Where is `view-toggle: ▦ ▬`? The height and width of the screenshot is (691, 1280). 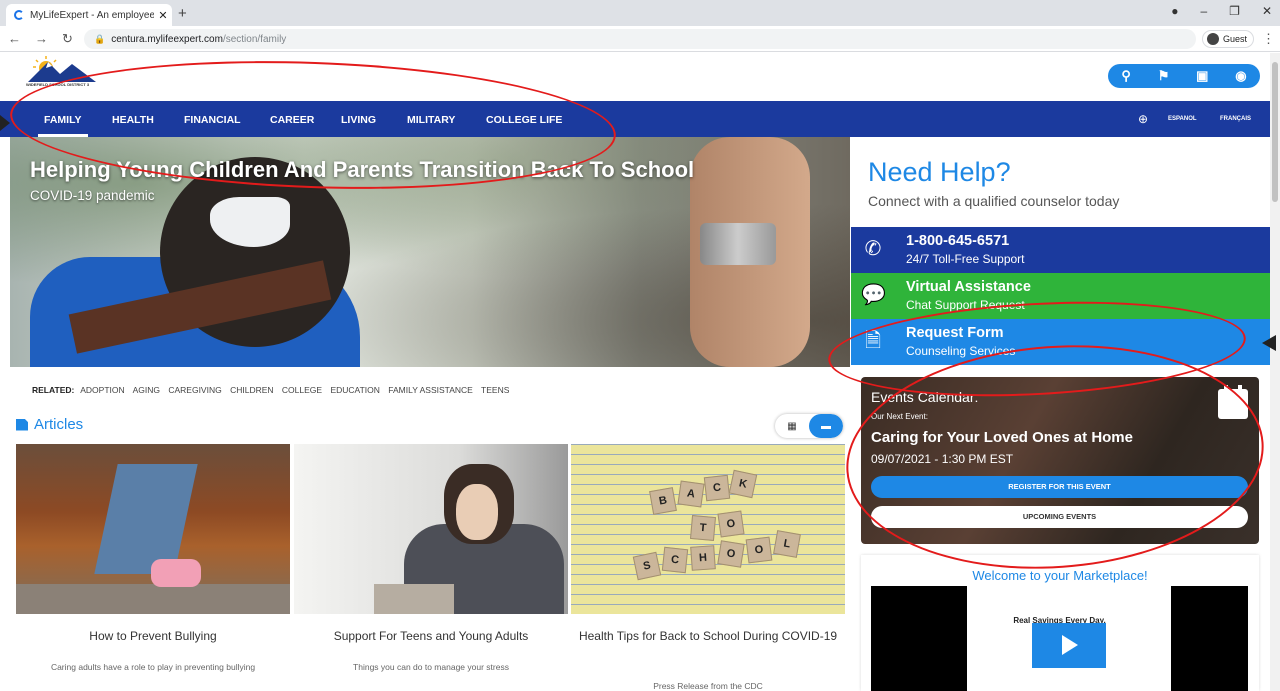 view-toggle: ▦ ▬ is located at coordinates (809, 426).